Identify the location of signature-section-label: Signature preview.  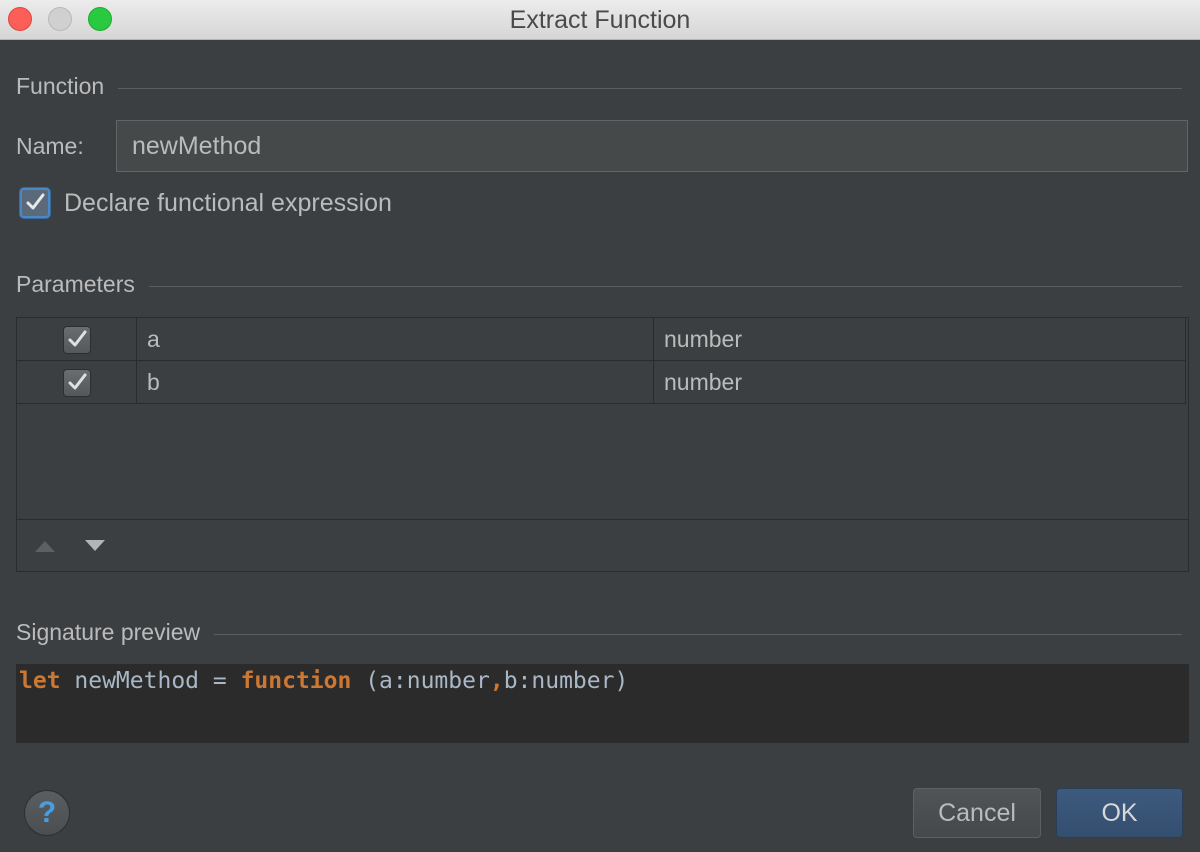
(108, 632).